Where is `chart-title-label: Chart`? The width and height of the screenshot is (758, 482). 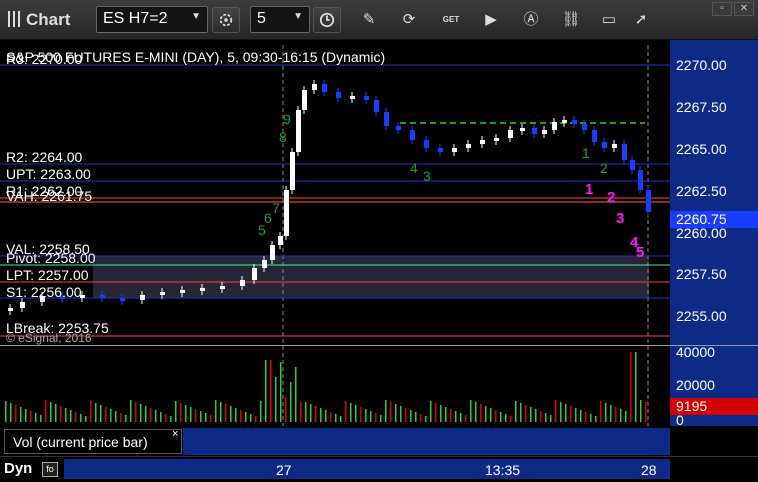
chart-title-label: Chart is located at coordinates (48, 19).